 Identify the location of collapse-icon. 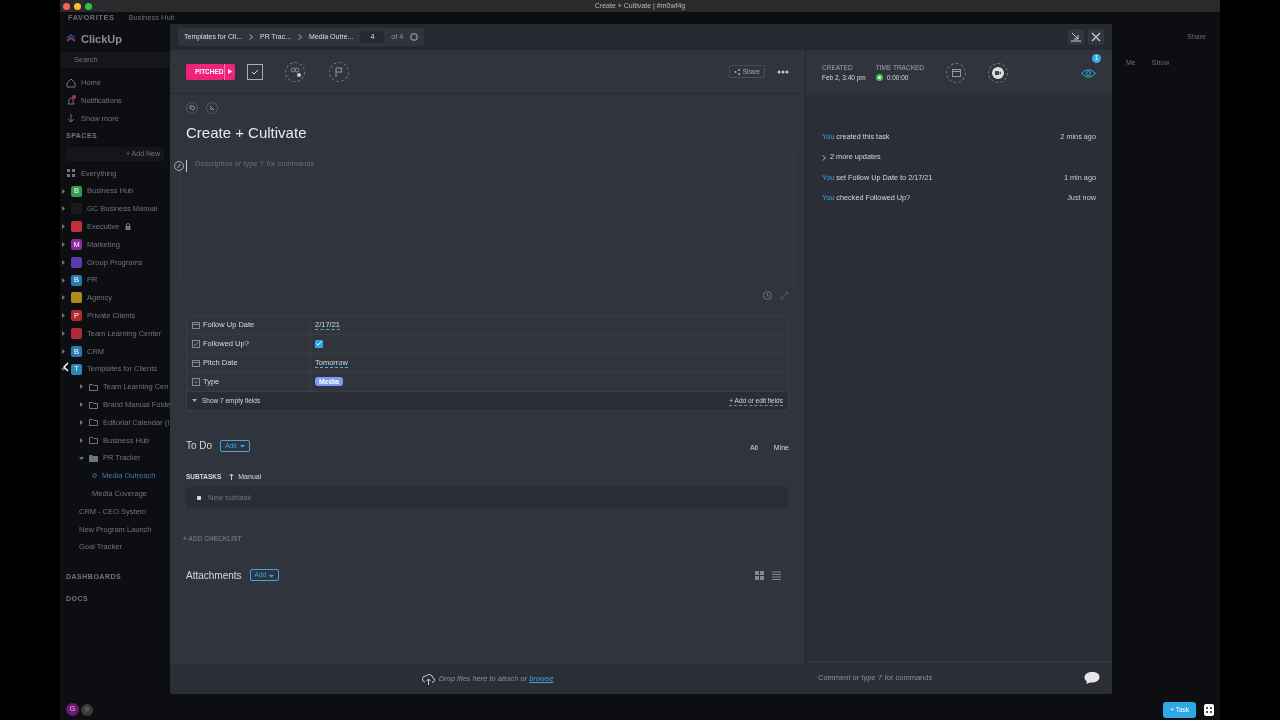
(66, 367).